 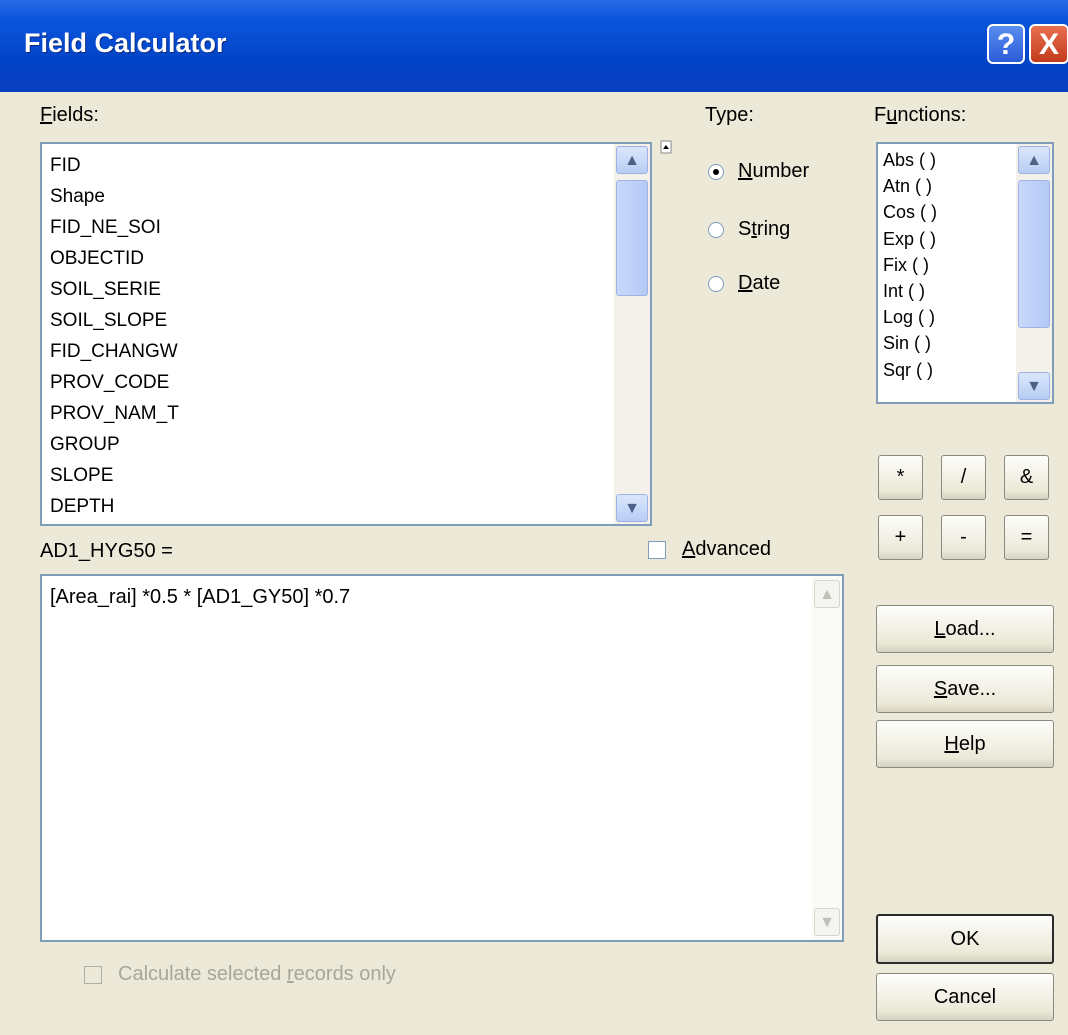 What do you see at coordinates (773, 171) in the screenshot?
I see `type-radio-label: Number` at bounding box center [773, 171].